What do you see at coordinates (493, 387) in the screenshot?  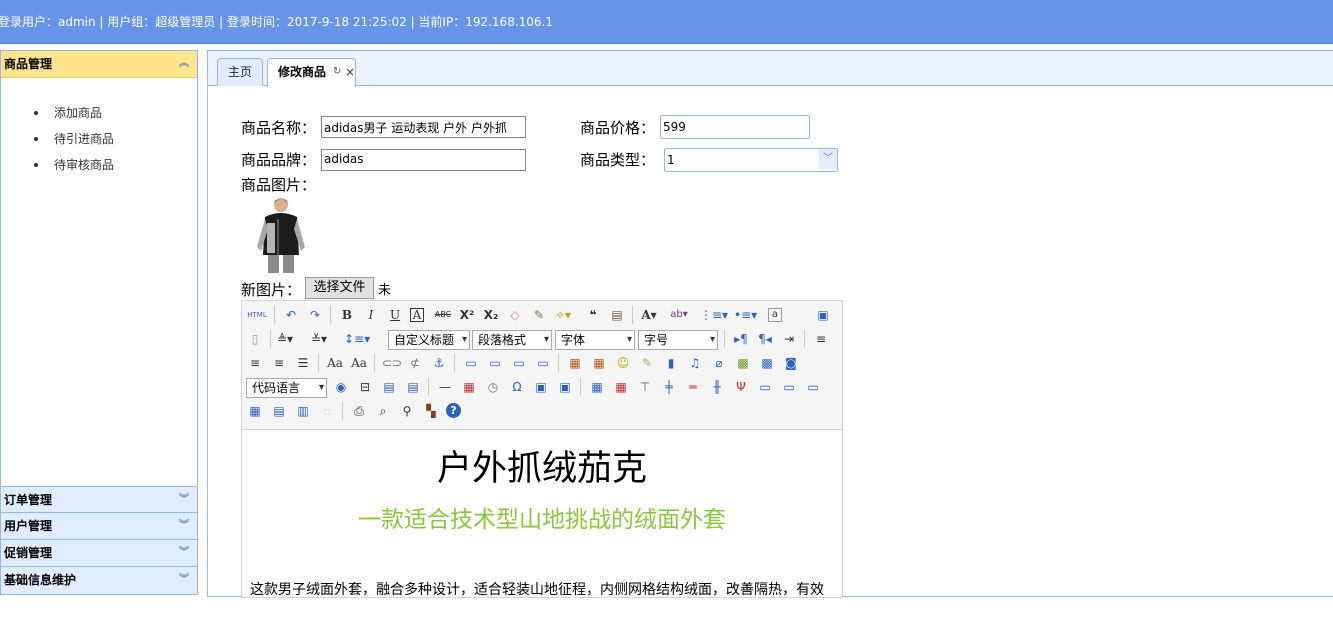 I see `time-icon: ◷` at bounding box center [493, 387].